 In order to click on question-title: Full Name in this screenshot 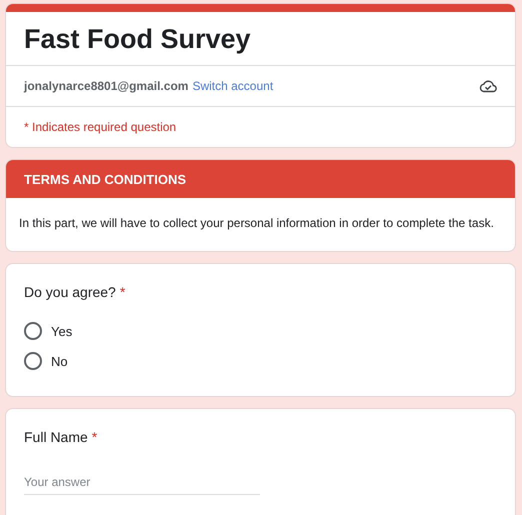, I will do `click(56, 437)`.